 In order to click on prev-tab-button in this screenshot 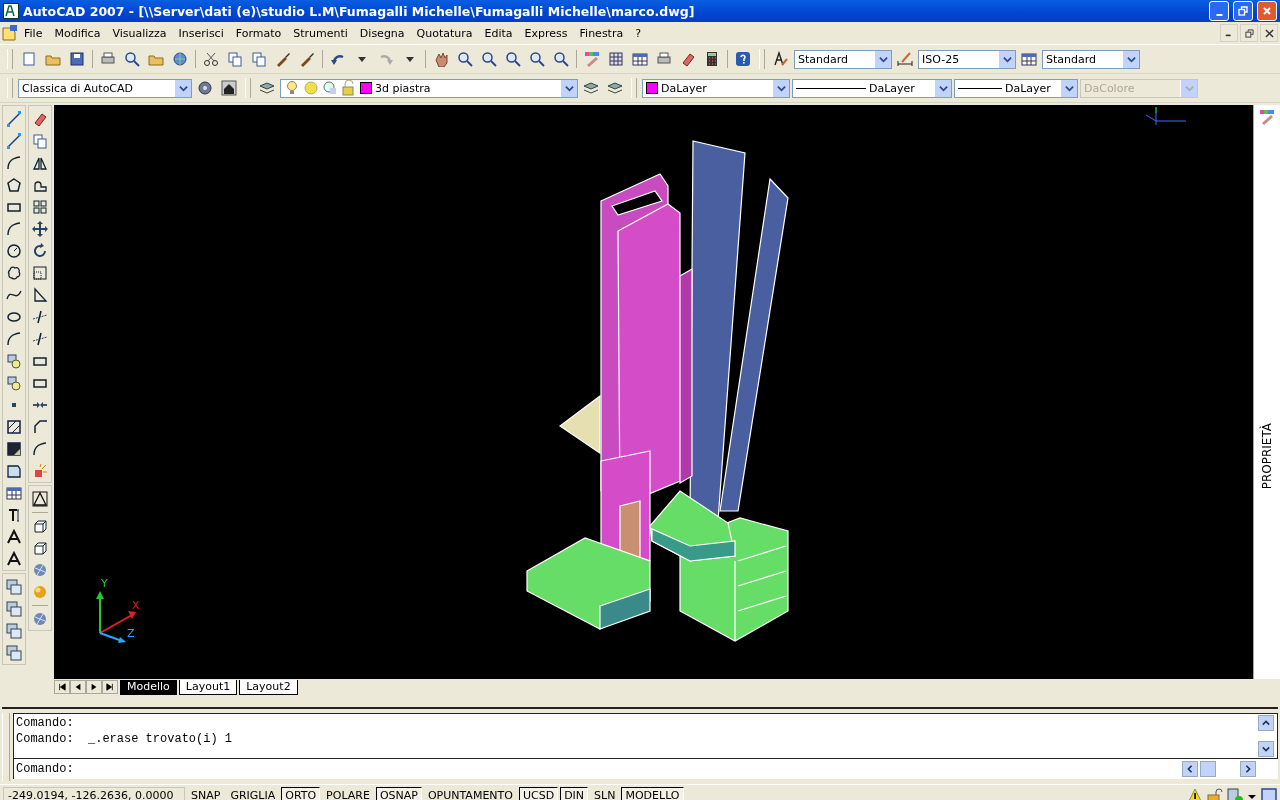, I will do `click(78, 687)`.